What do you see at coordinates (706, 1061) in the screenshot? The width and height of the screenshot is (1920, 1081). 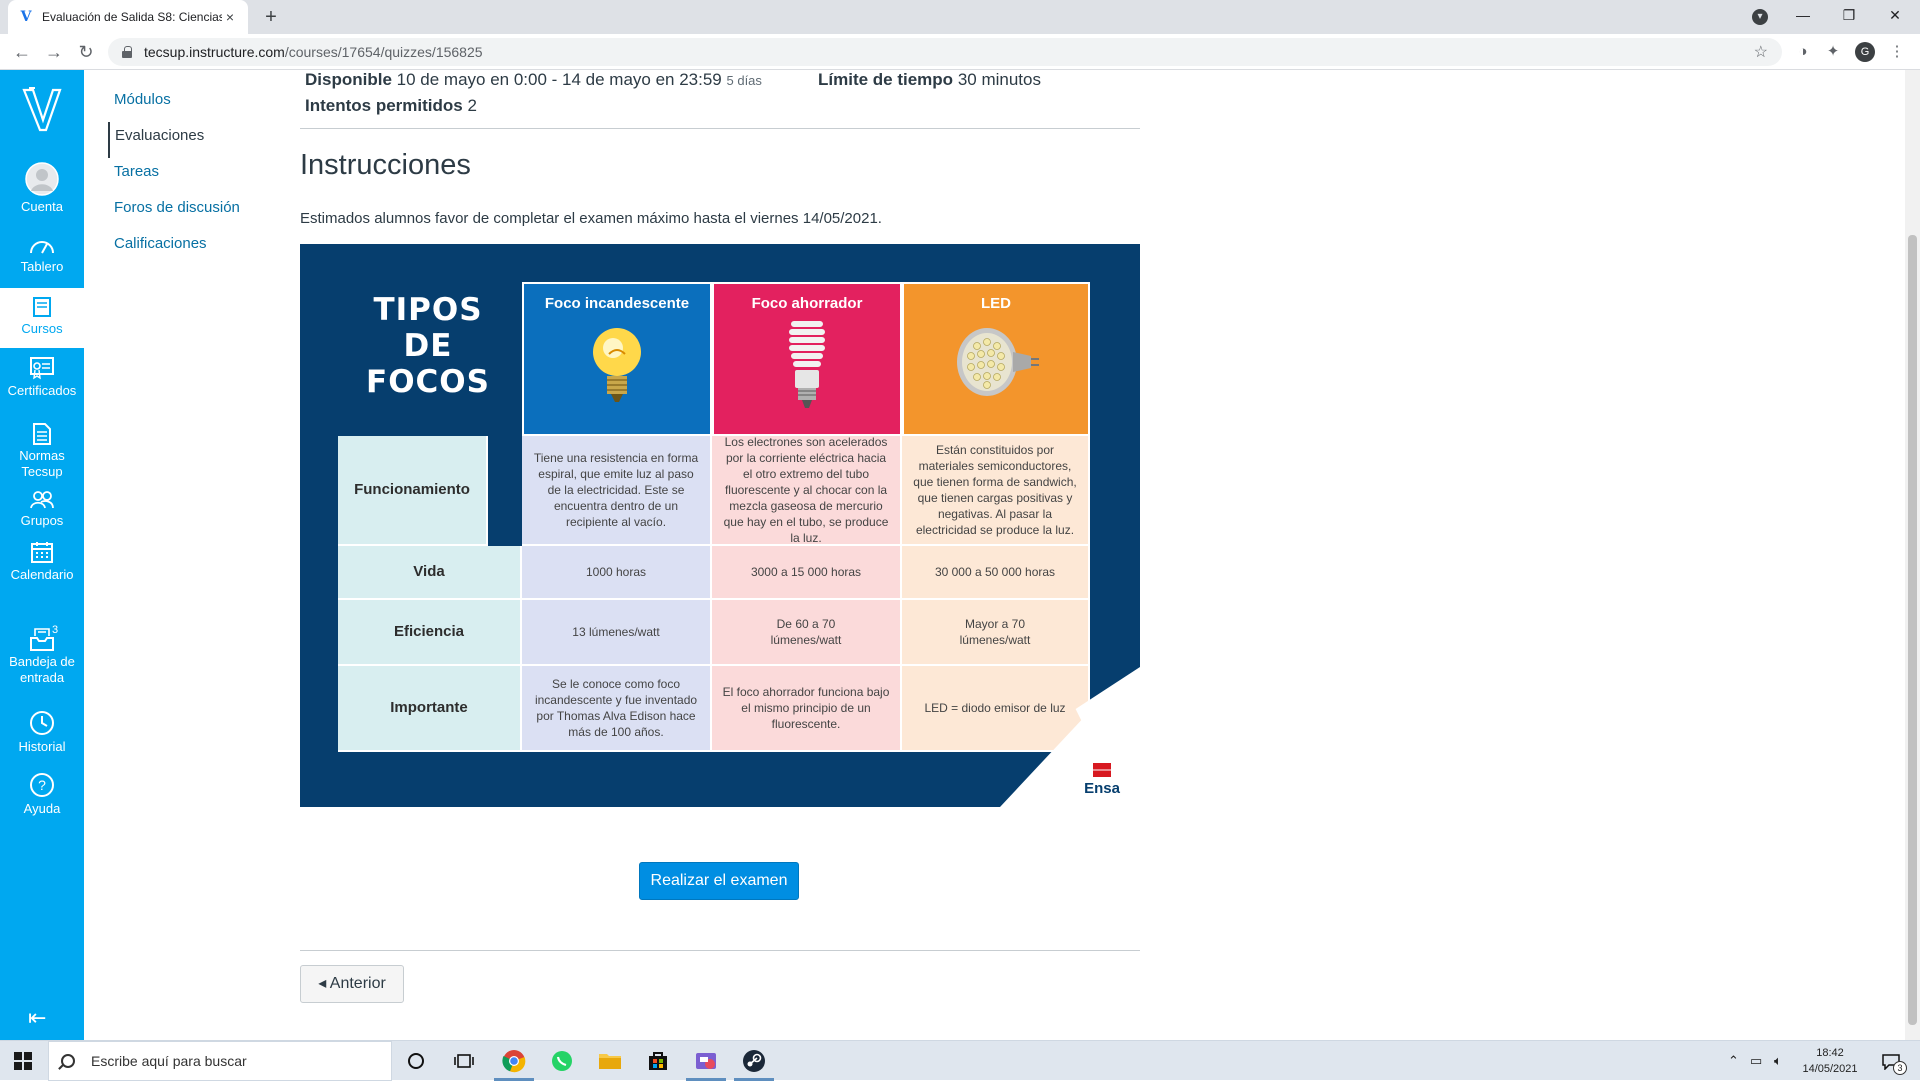 I see `photo-app-icon` at bounding box center [706, 1061].